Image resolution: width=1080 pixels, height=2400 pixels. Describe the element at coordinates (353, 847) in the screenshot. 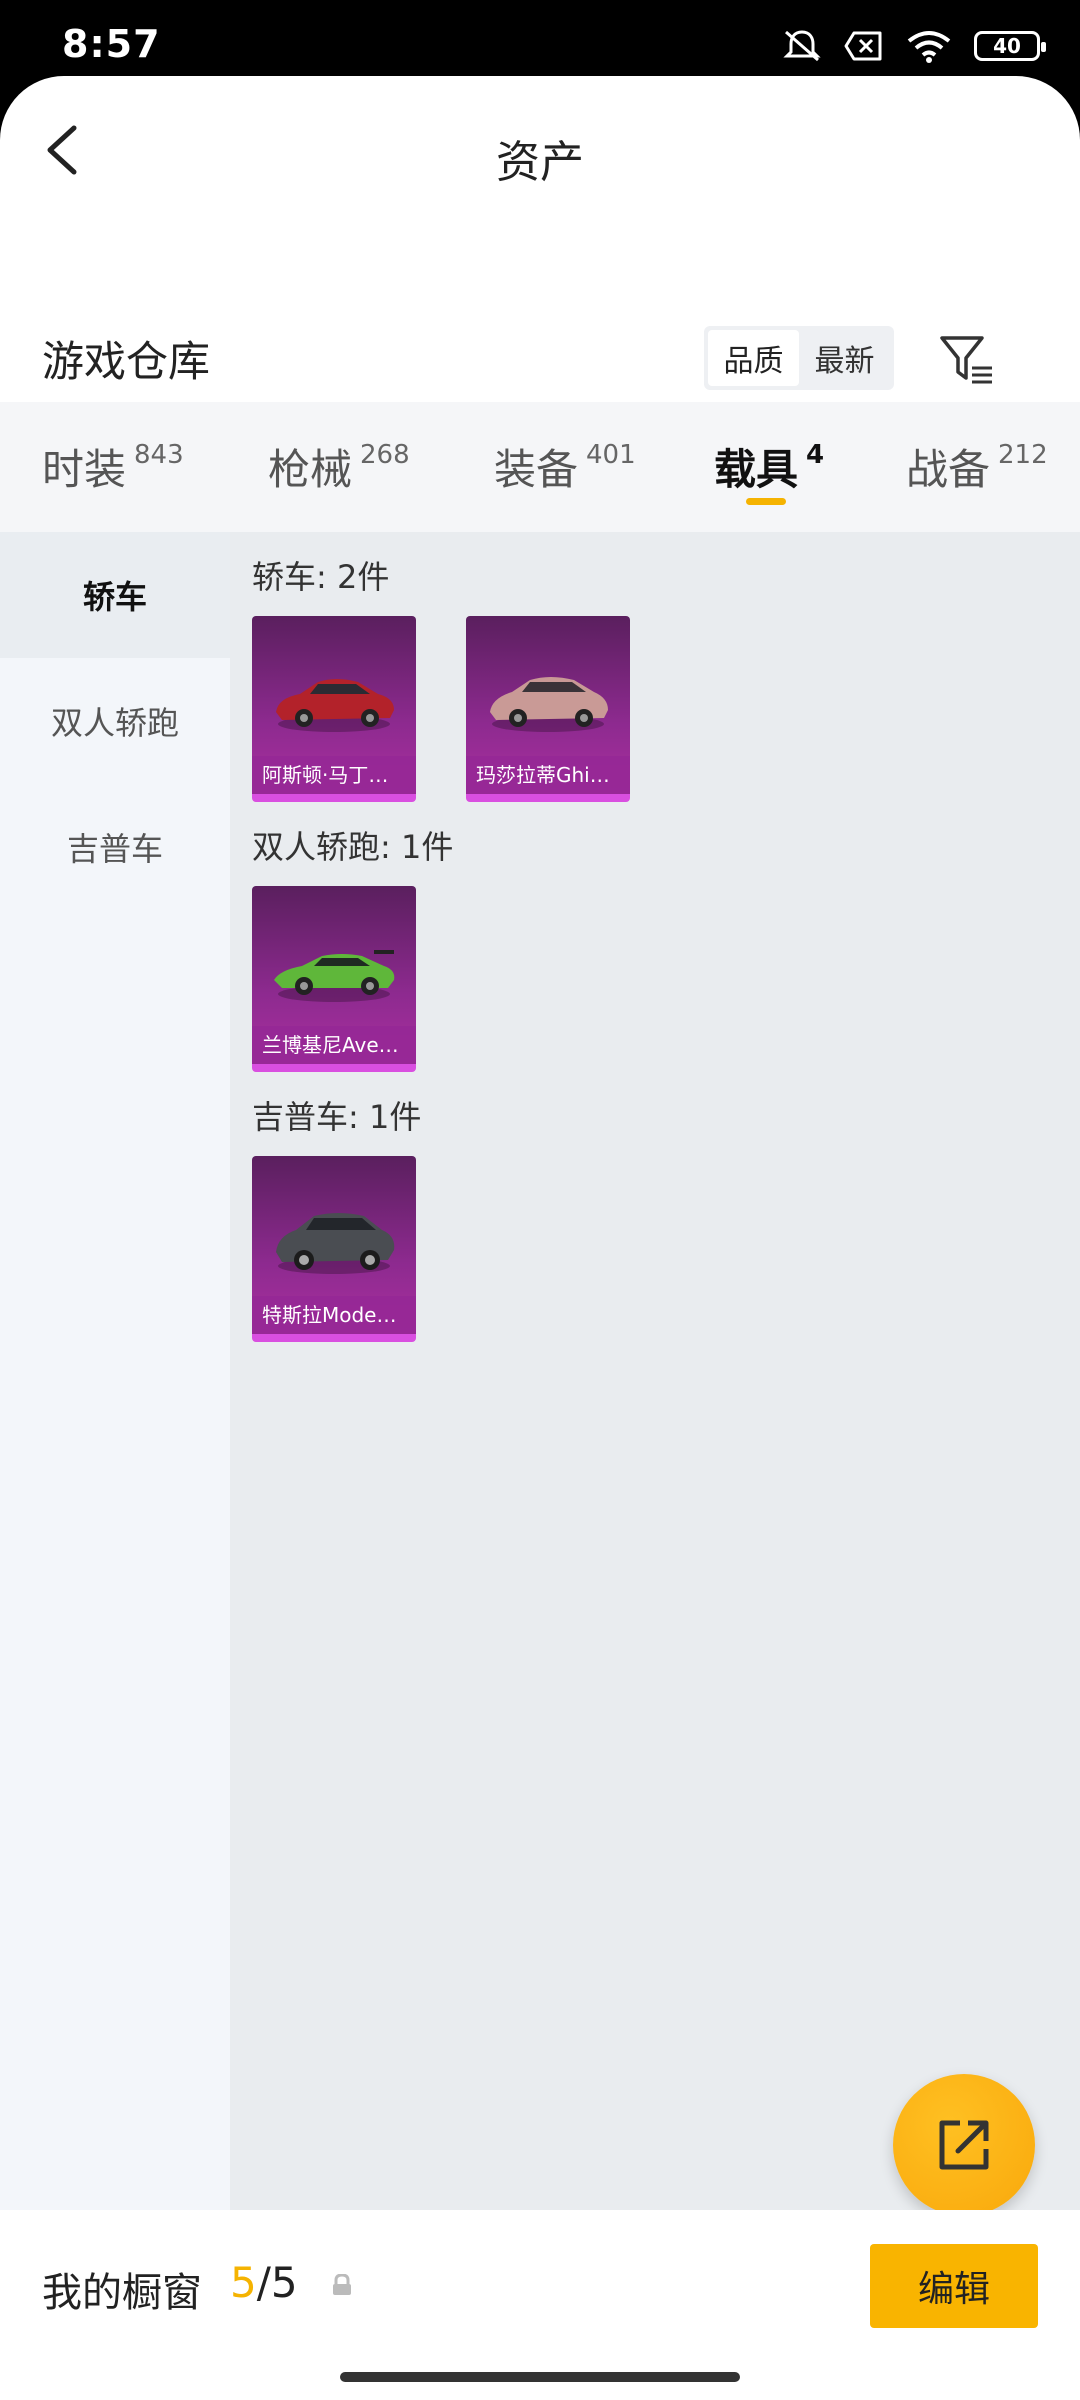

I see `group-title-coupe: 双人轿跑: 1件` at that location.